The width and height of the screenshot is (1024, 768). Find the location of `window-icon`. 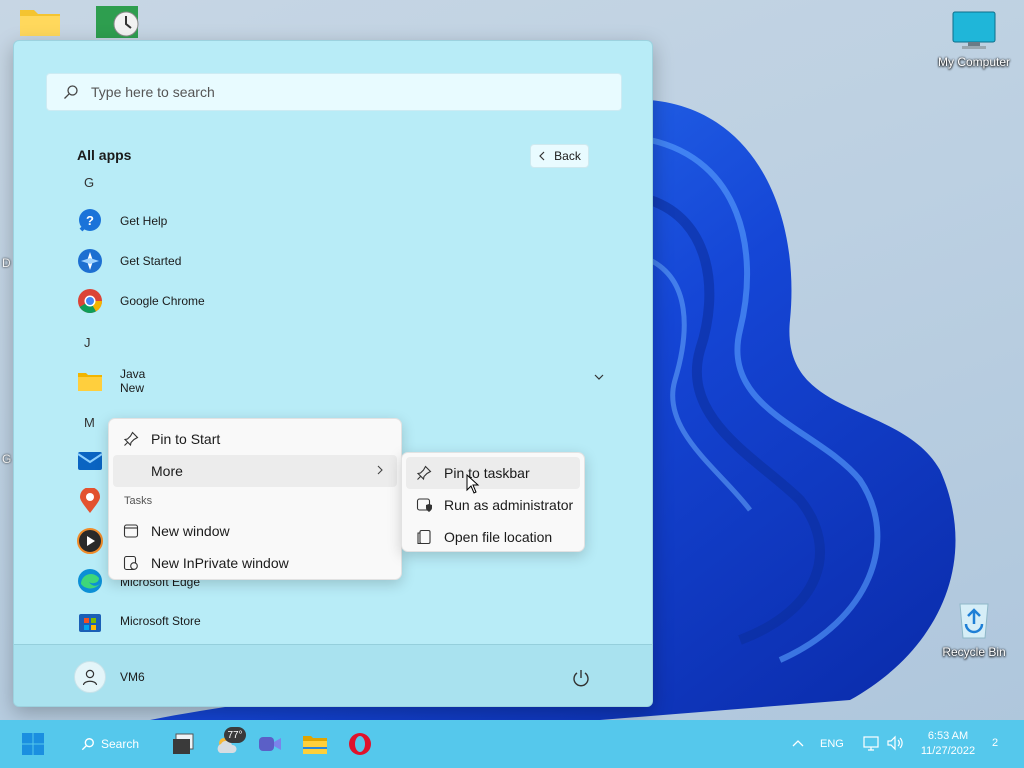

window-icon is located at coordinates (131, 531).